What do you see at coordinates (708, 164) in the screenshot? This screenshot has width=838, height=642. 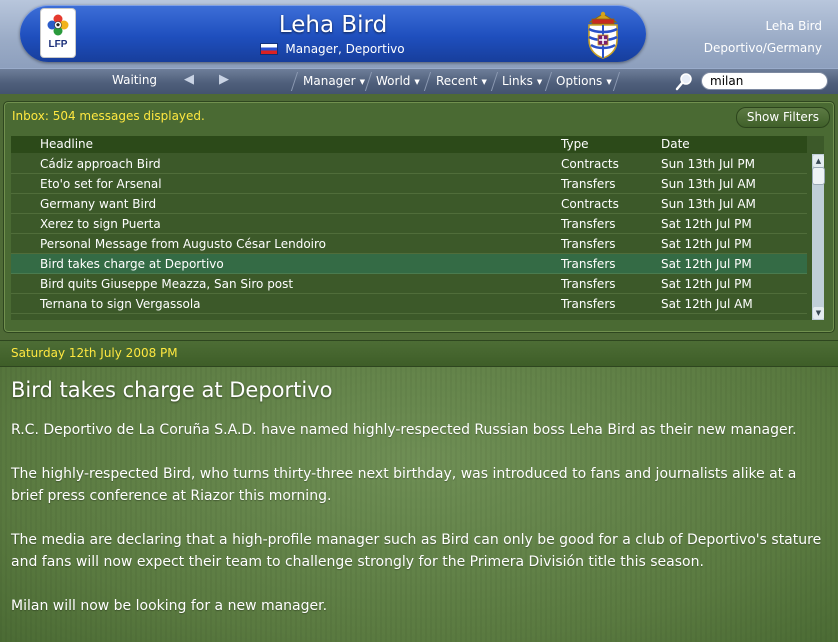 I see `row-date: Sun 13th Jul PM` at bounding box center [708, 164].